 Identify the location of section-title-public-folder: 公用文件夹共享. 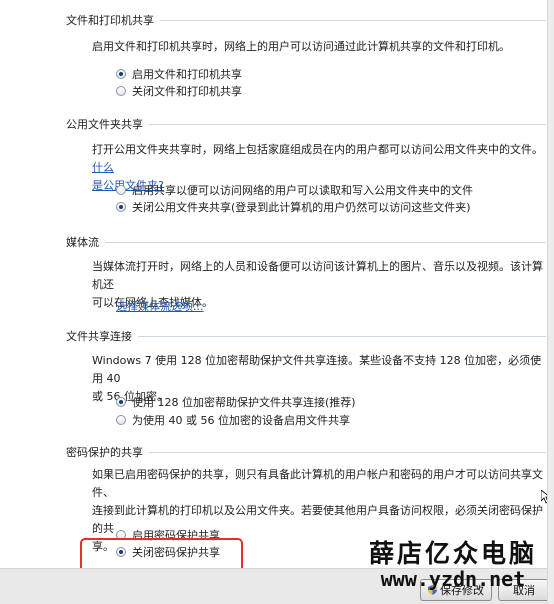
(104, 124).